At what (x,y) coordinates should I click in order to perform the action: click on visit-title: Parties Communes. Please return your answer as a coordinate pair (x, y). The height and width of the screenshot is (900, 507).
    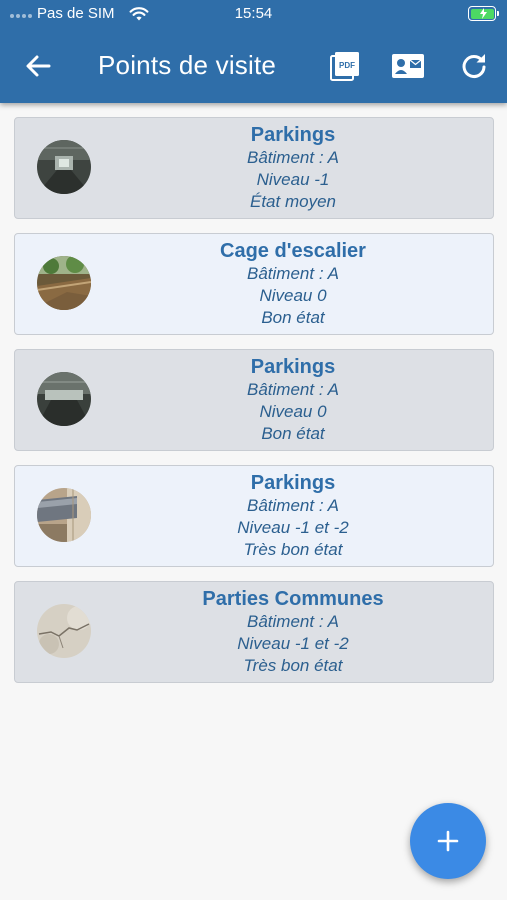
    Looking at the image, I should click on (293, 599).